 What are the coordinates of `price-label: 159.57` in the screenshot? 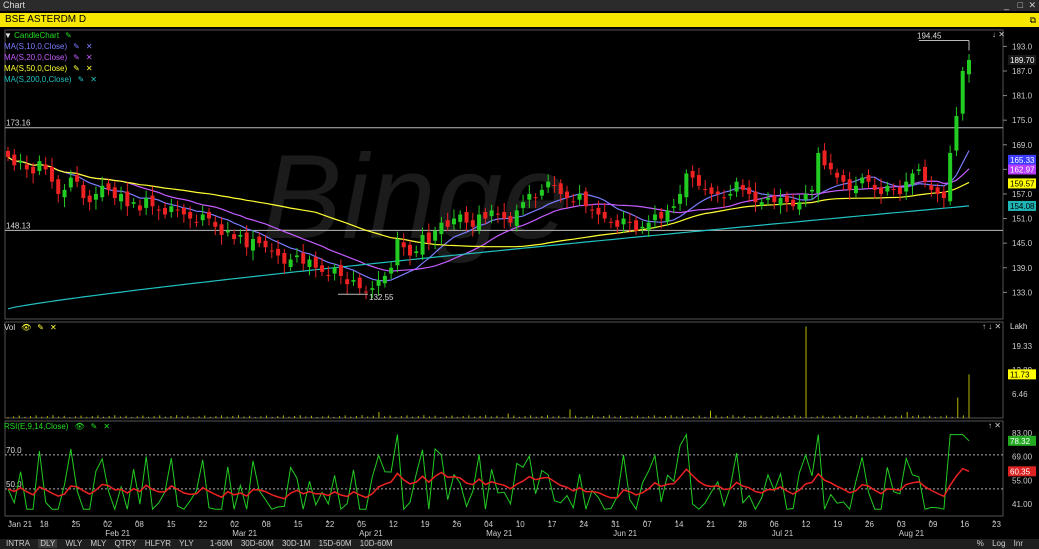 It's located at (1022, 183).